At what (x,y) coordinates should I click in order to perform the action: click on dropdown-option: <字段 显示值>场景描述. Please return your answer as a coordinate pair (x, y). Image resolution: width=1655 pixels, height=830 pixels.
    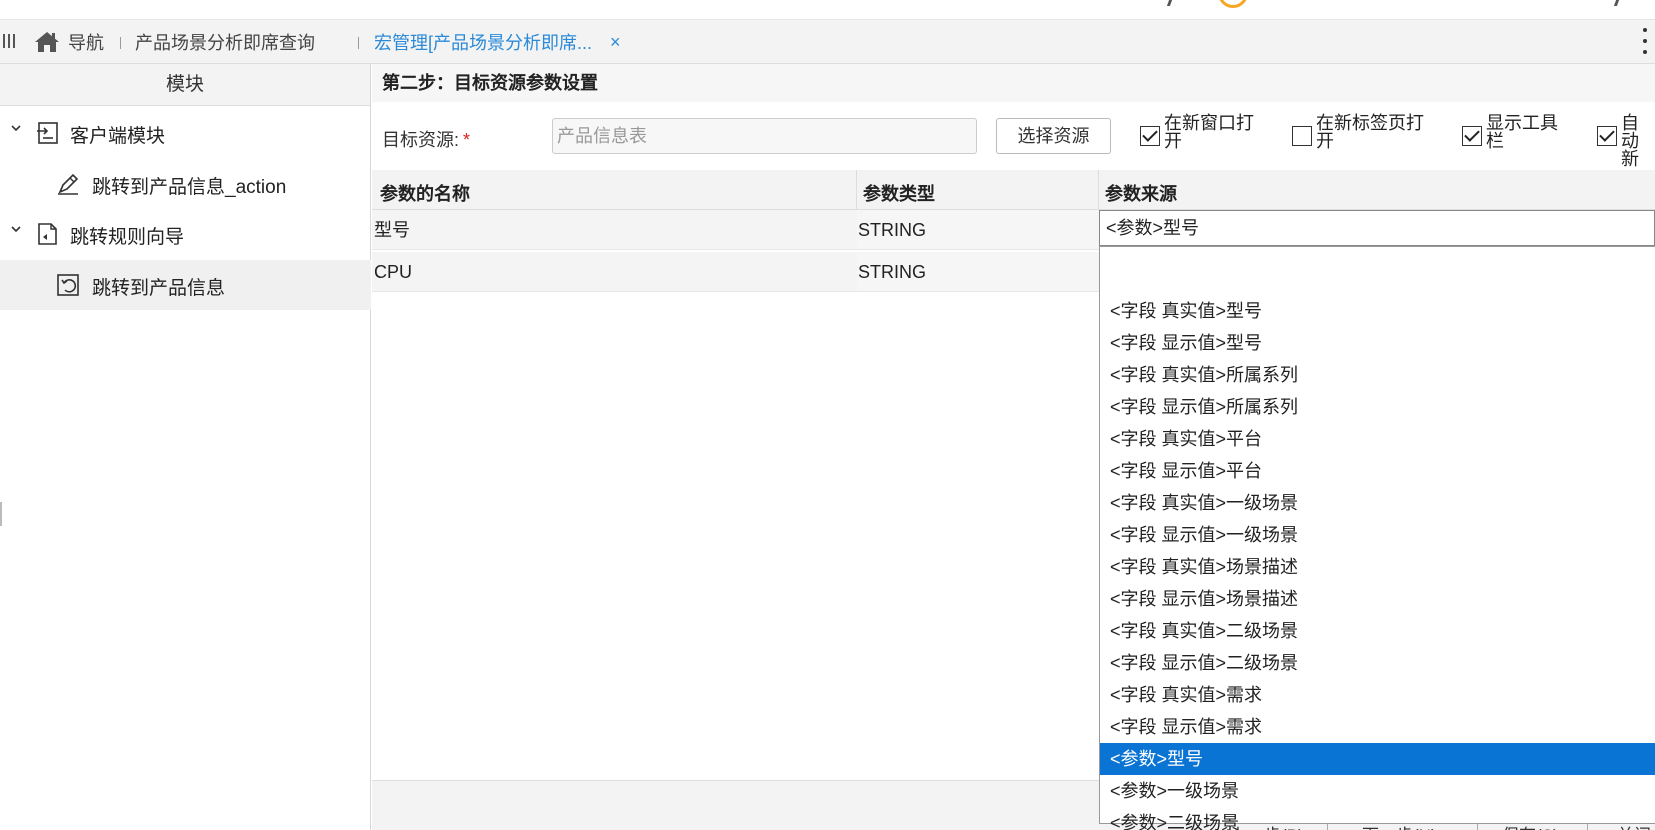
    Looking at the image, I should click on (1377, 599).